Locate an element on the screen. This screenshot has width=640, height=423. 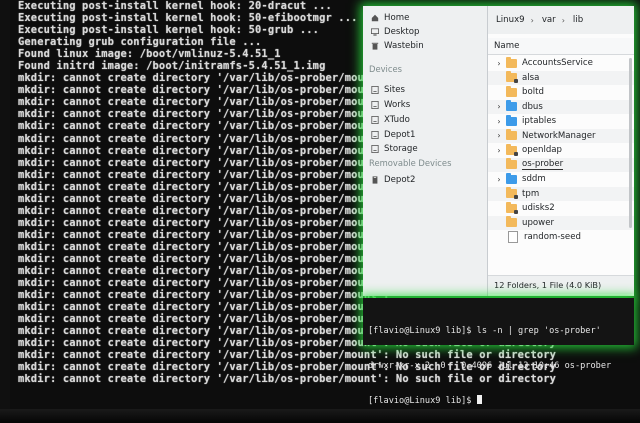
file-row: random-seed is located at coordinates (561, 237).